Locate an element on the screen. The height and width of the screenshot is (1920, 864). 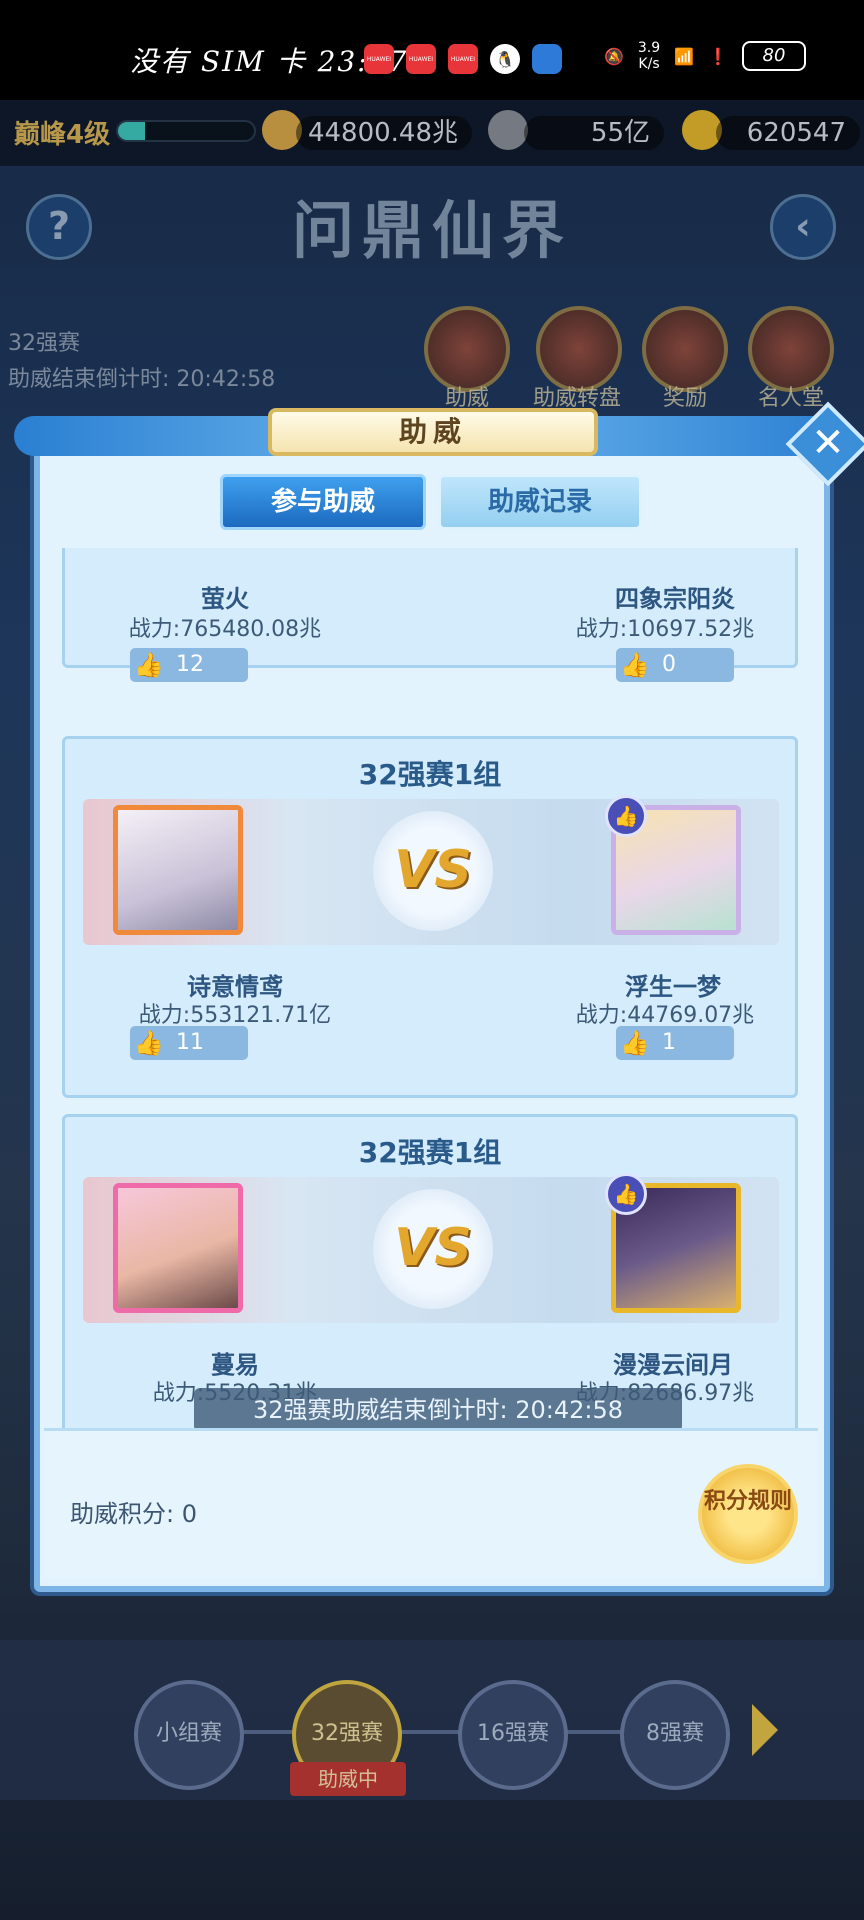
tab-cheer-records: 助威记录 is located at coordinates (540, 502).